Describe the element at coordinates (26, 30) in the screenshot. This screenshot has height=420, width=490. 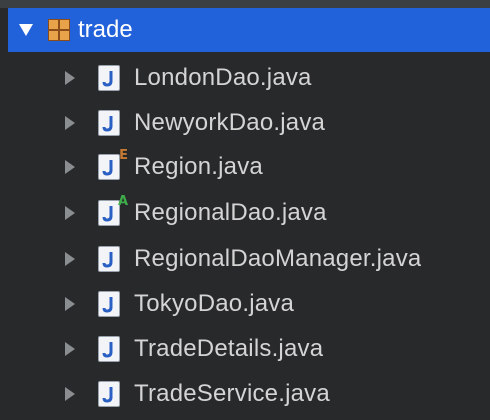
I see `expanded-triangle-icon` at that location.